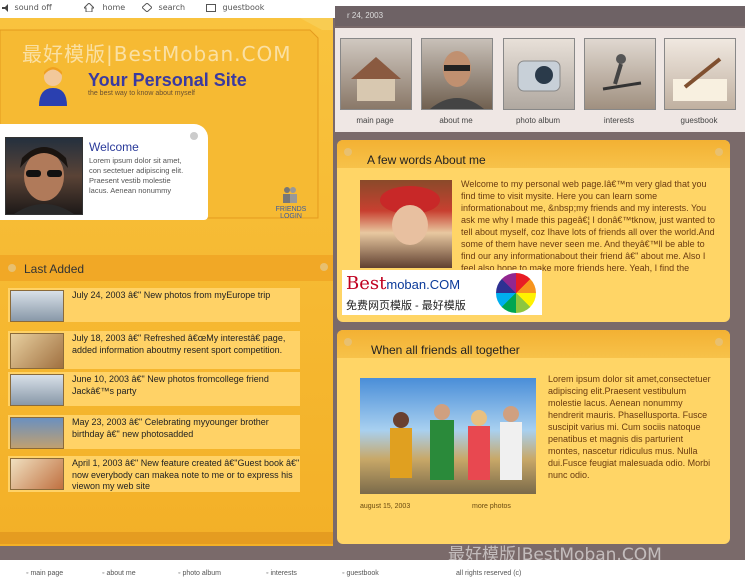 The height and width of the screenshot is (580, 745). What do you see at coordinates (385, 506) in the screenshot?
I see `friends-photo-date: august 15, 2003` at bounding box center [385, 506].